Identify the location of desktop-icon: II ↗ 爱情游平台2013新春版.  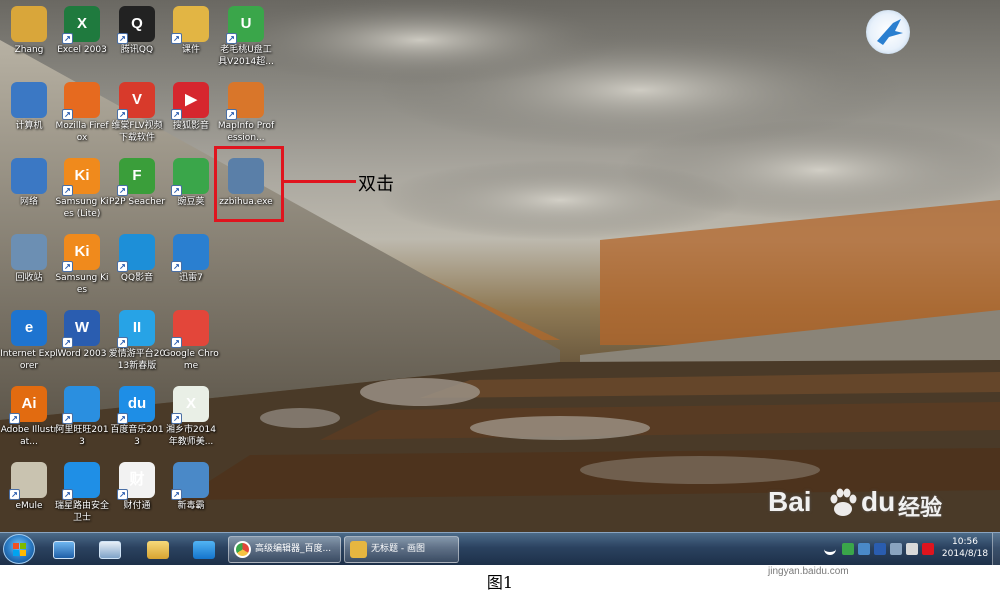
(137, 345).